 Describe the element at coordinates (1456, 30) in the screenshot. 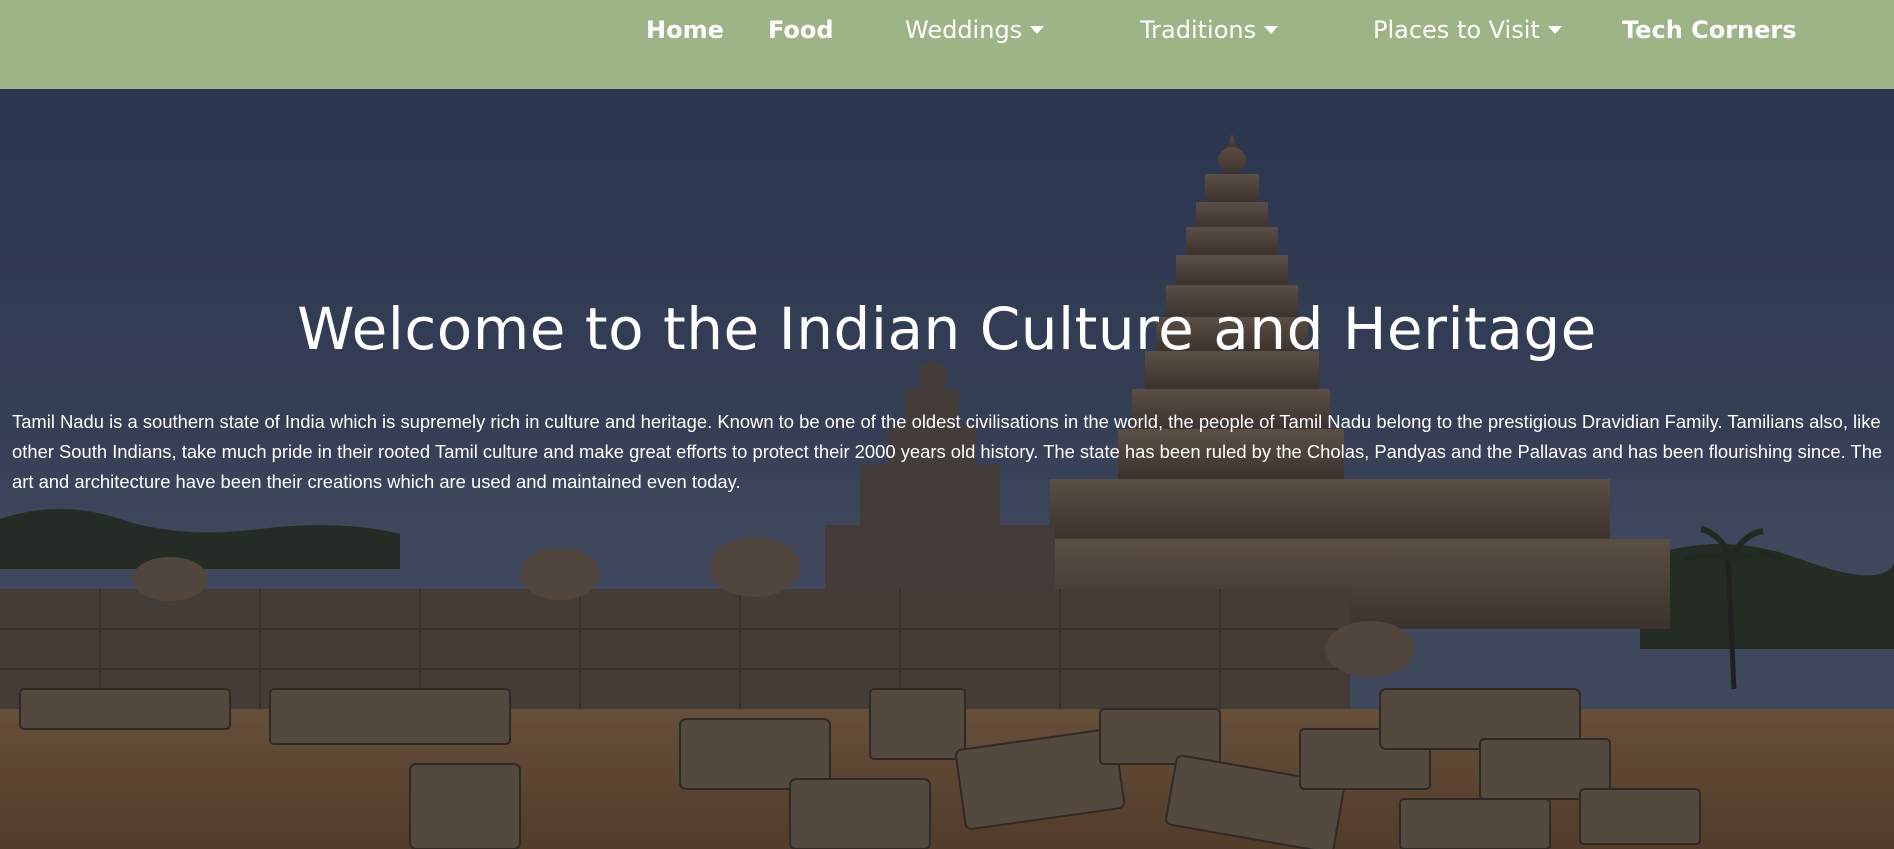

I see `nav-places-label: Places to Visit` at that location.